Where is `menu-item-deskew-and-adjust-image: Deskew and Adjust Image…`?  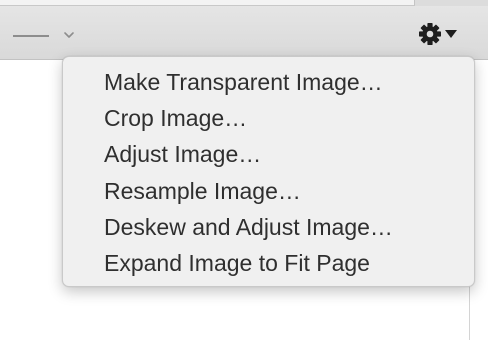
menu-item-deskew-and-adjust-image: Deskew and Adjust Image… is located at coordinates (268, 227).